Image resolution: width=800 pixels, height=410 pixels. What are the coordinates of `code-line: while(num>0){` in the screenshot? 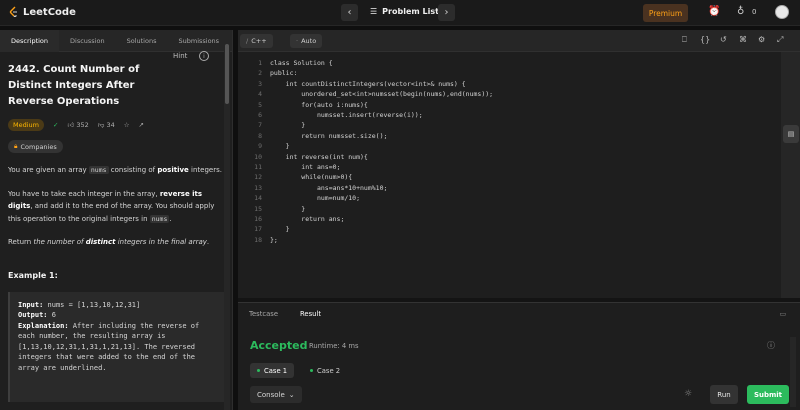 It's located at (311, 177).